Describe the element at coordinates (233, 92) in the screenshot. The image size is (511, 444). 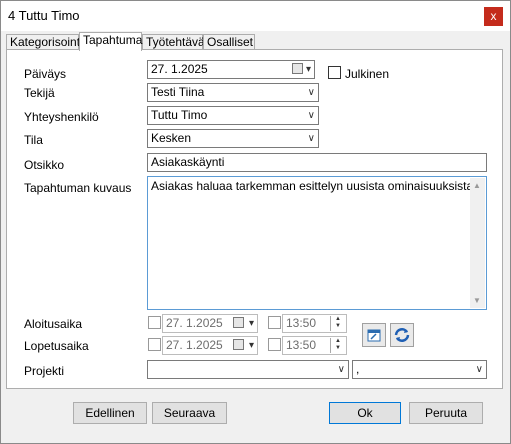
I see `tekija-combo: Testi Tiina ∨` at that location.